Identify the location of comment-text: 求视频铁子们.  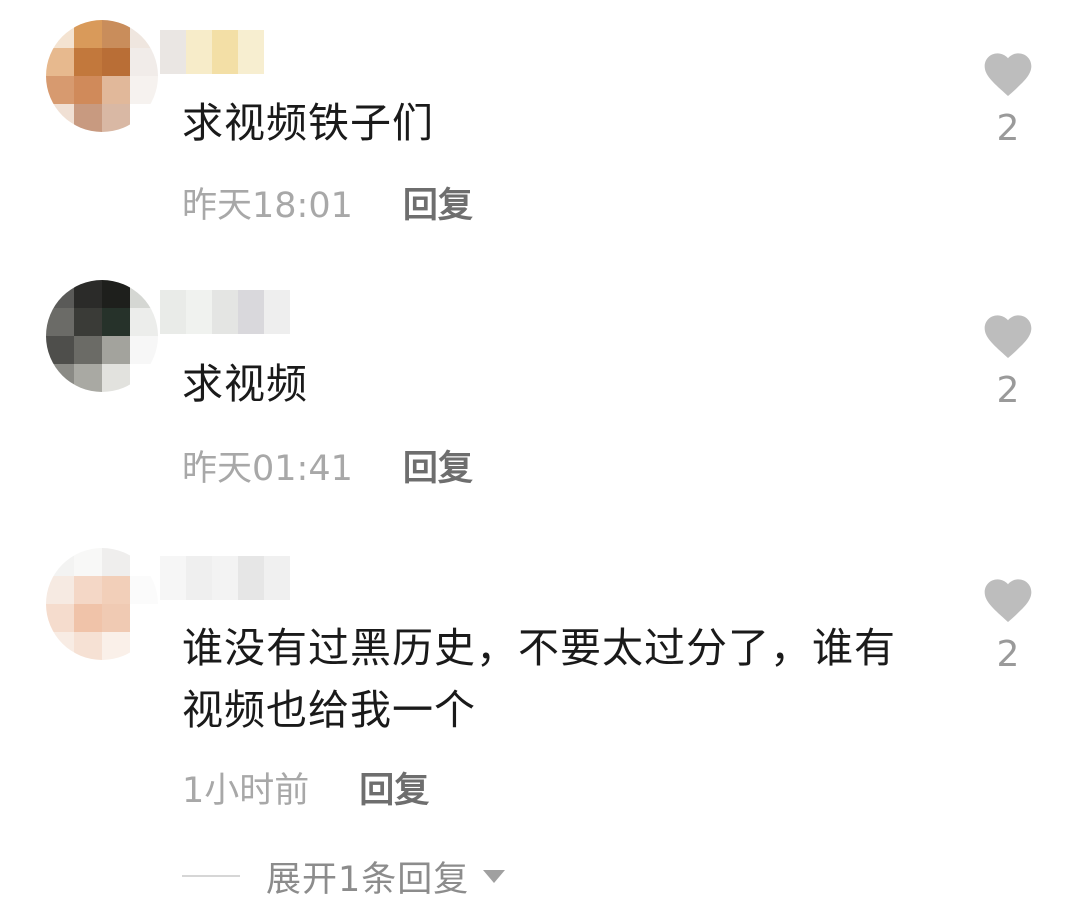
(308, 123).